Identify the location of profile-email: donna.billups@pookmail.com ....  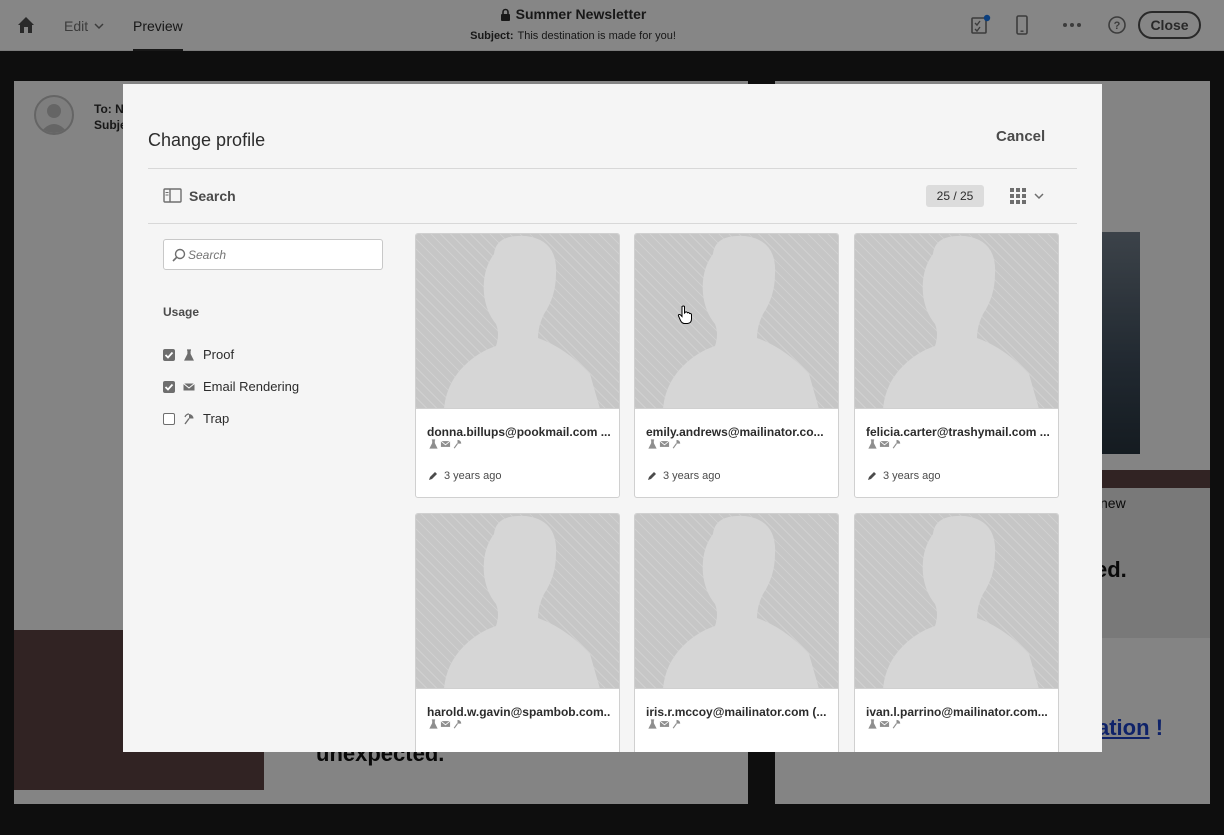
(519, 432).